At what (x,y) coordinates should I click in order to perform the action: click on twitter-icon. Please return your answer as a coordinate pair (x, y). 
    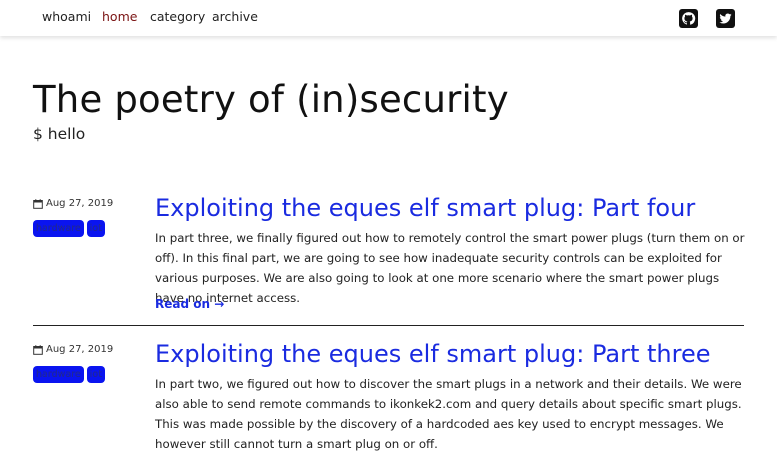
    Looking at the image, I should click on (725, 18).